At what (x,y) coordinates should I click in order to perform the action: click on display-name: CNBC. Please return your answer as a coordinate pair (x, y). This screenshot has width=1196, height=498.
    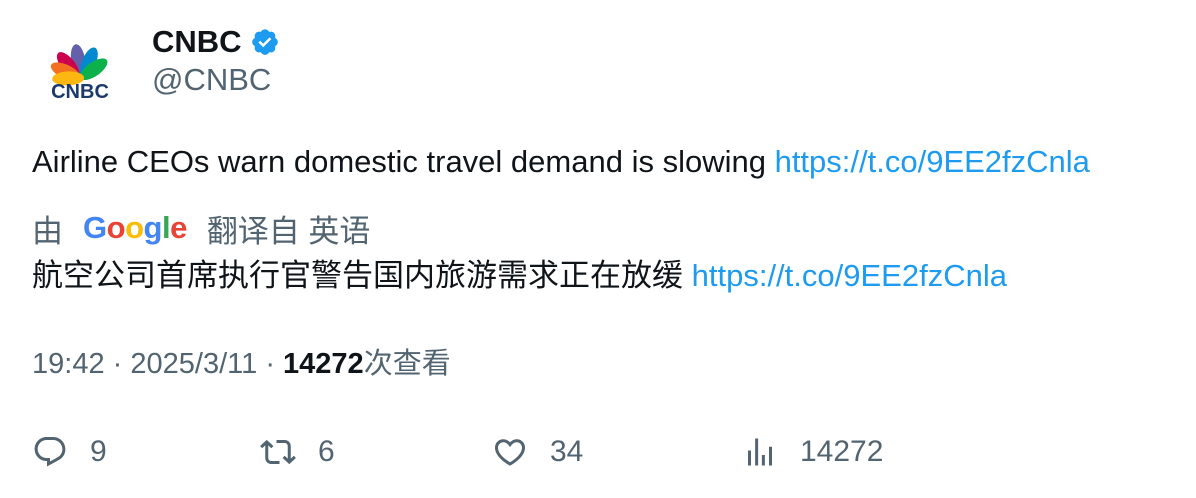
    Looking at the image, I should click on (197, 42).